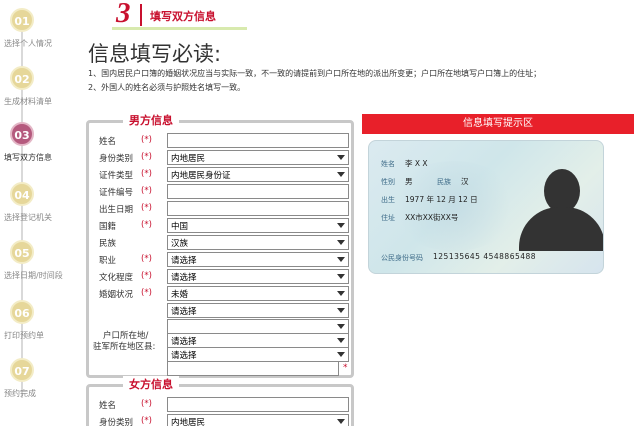  What do you see at coordinates (40, 270) in the screenshot?
I see `step-5: 05 选择日期/时间段` at bounding box center [40, 270].